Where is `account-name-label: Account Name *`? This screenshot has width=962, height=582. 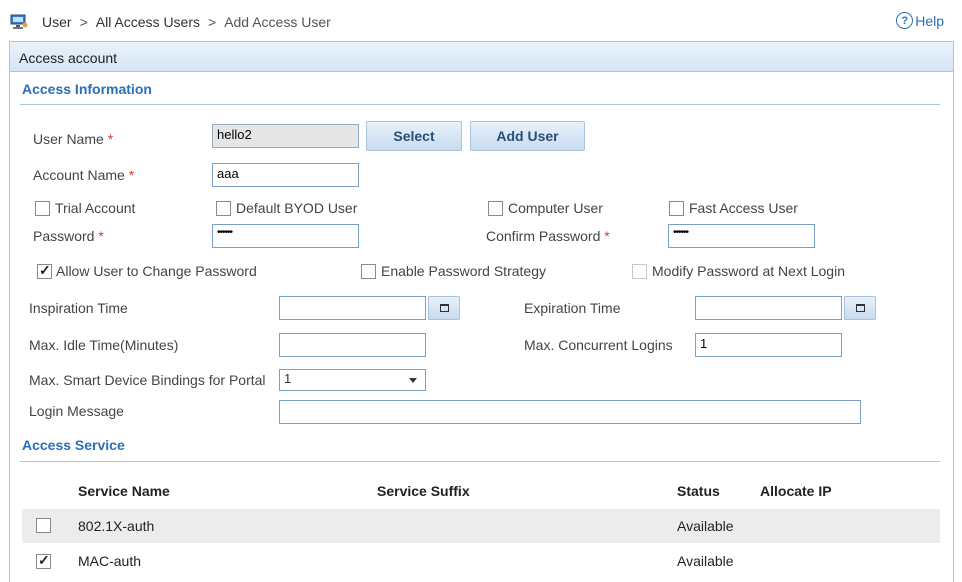 account-name-label: Account Name * is located at coordinates (84, 175).